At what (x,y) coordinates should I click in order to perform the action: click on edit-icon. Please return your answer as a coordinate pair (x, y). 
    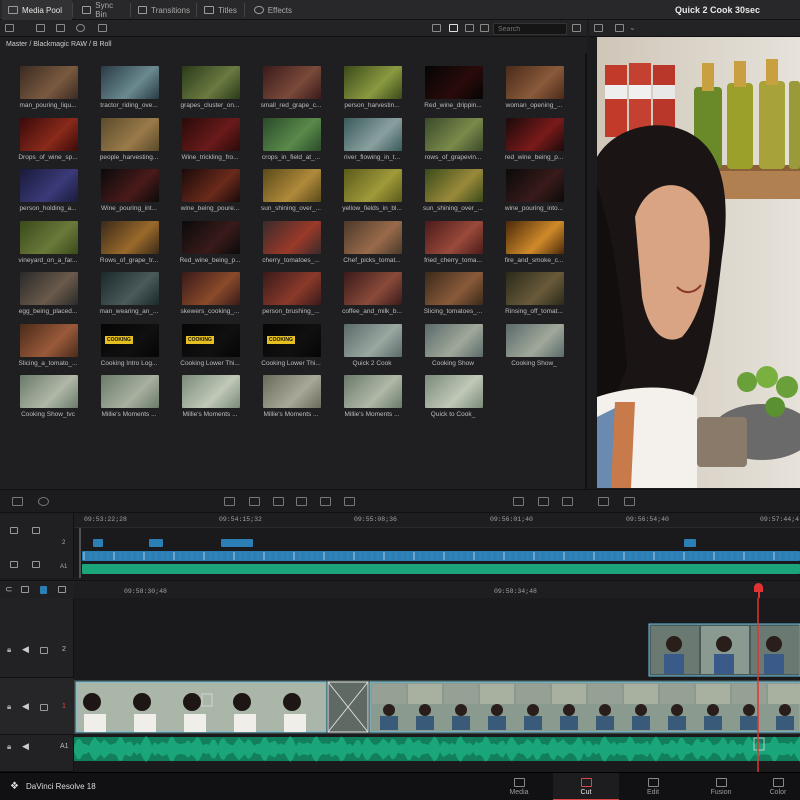
    Looking at the image, I should click on (102, 28).